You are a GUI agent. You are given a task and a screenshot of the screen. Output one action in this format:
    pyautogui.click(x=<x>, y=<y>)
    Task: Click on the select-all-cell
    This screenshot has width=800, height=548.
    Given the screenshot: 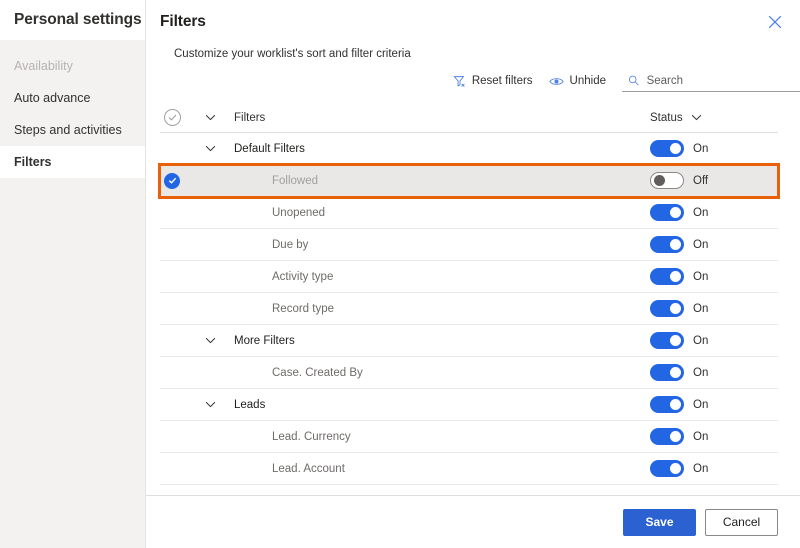 What is the action you would take?
    pyautogui.click(x=178, y=117)
    